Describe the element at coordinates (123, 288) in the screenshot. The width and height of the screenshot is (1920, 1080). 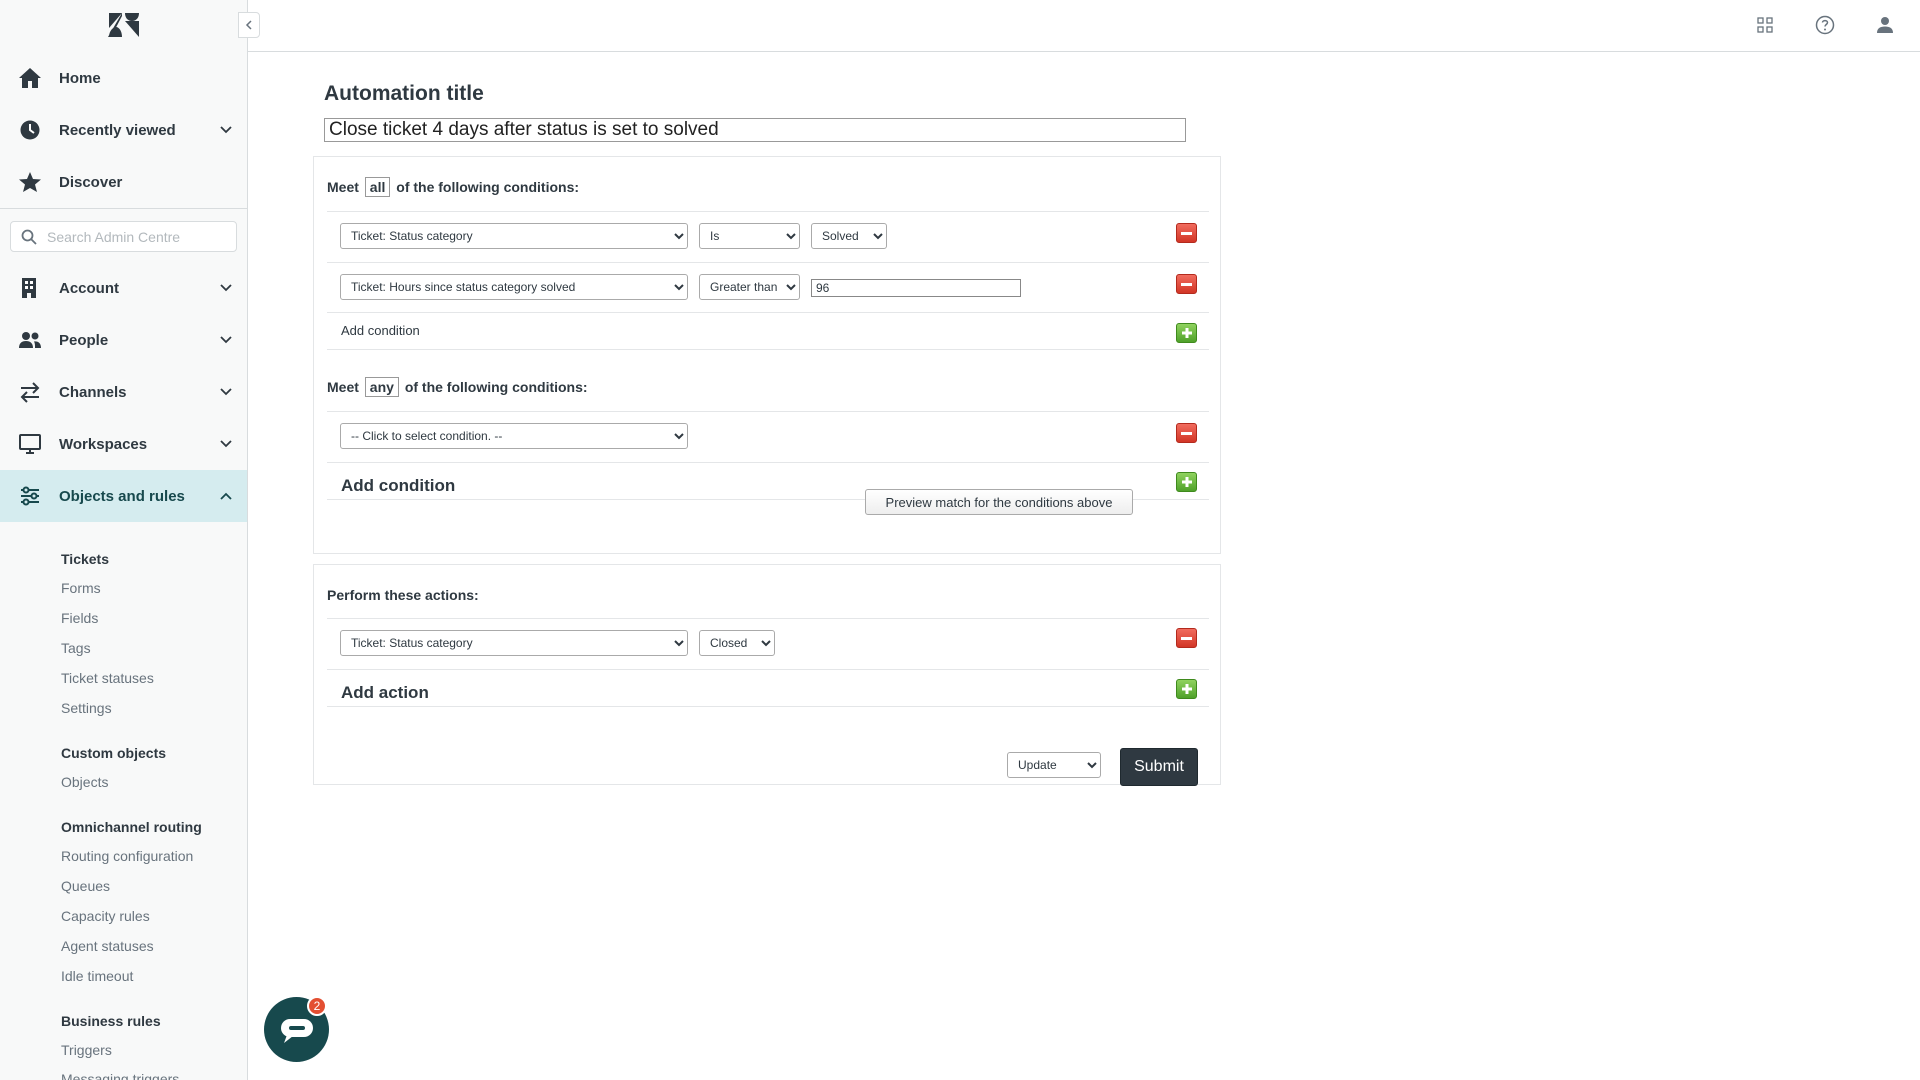
I see `nav-account: Account` at that location.